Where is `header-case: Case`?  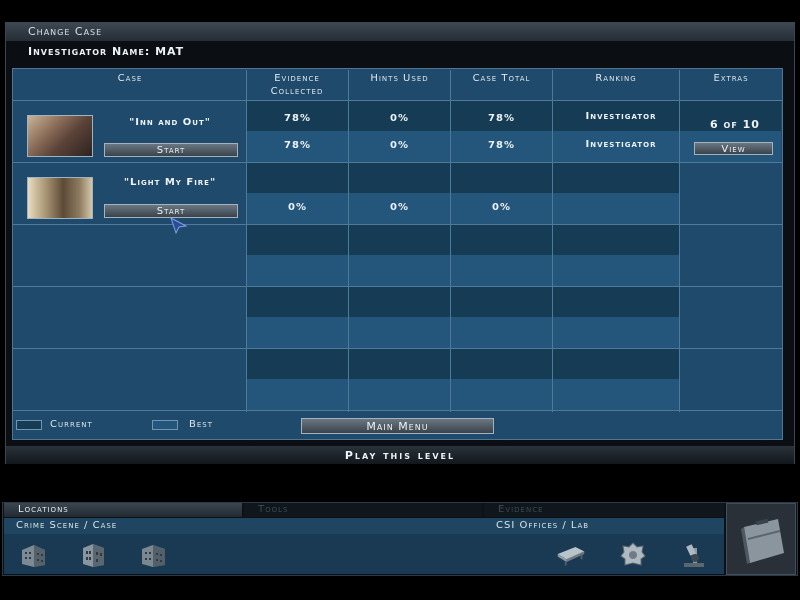
header-case: Case is located at coordinates (130, 78).